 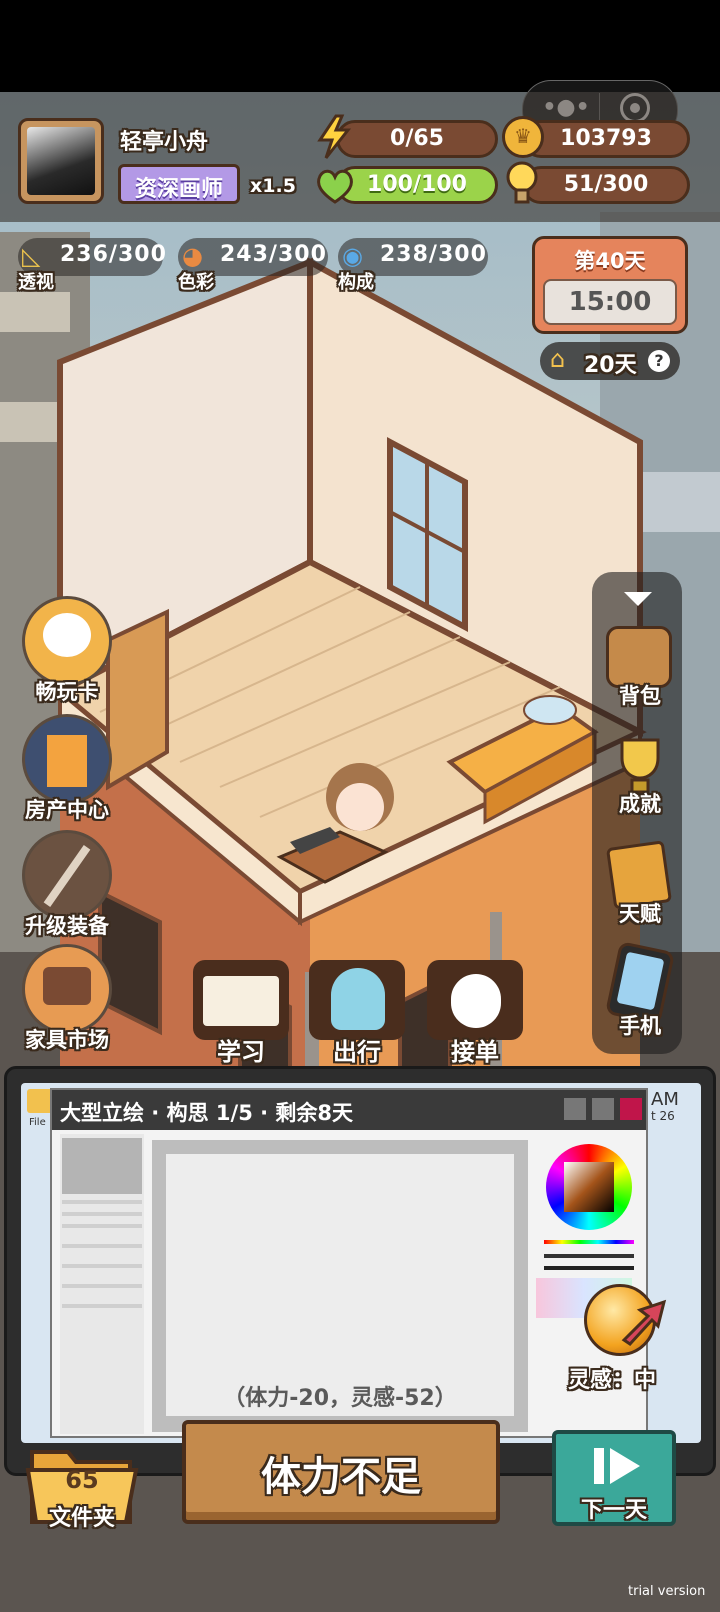 I want to click on house-icon: ⌂, so click(x=558, y=359).